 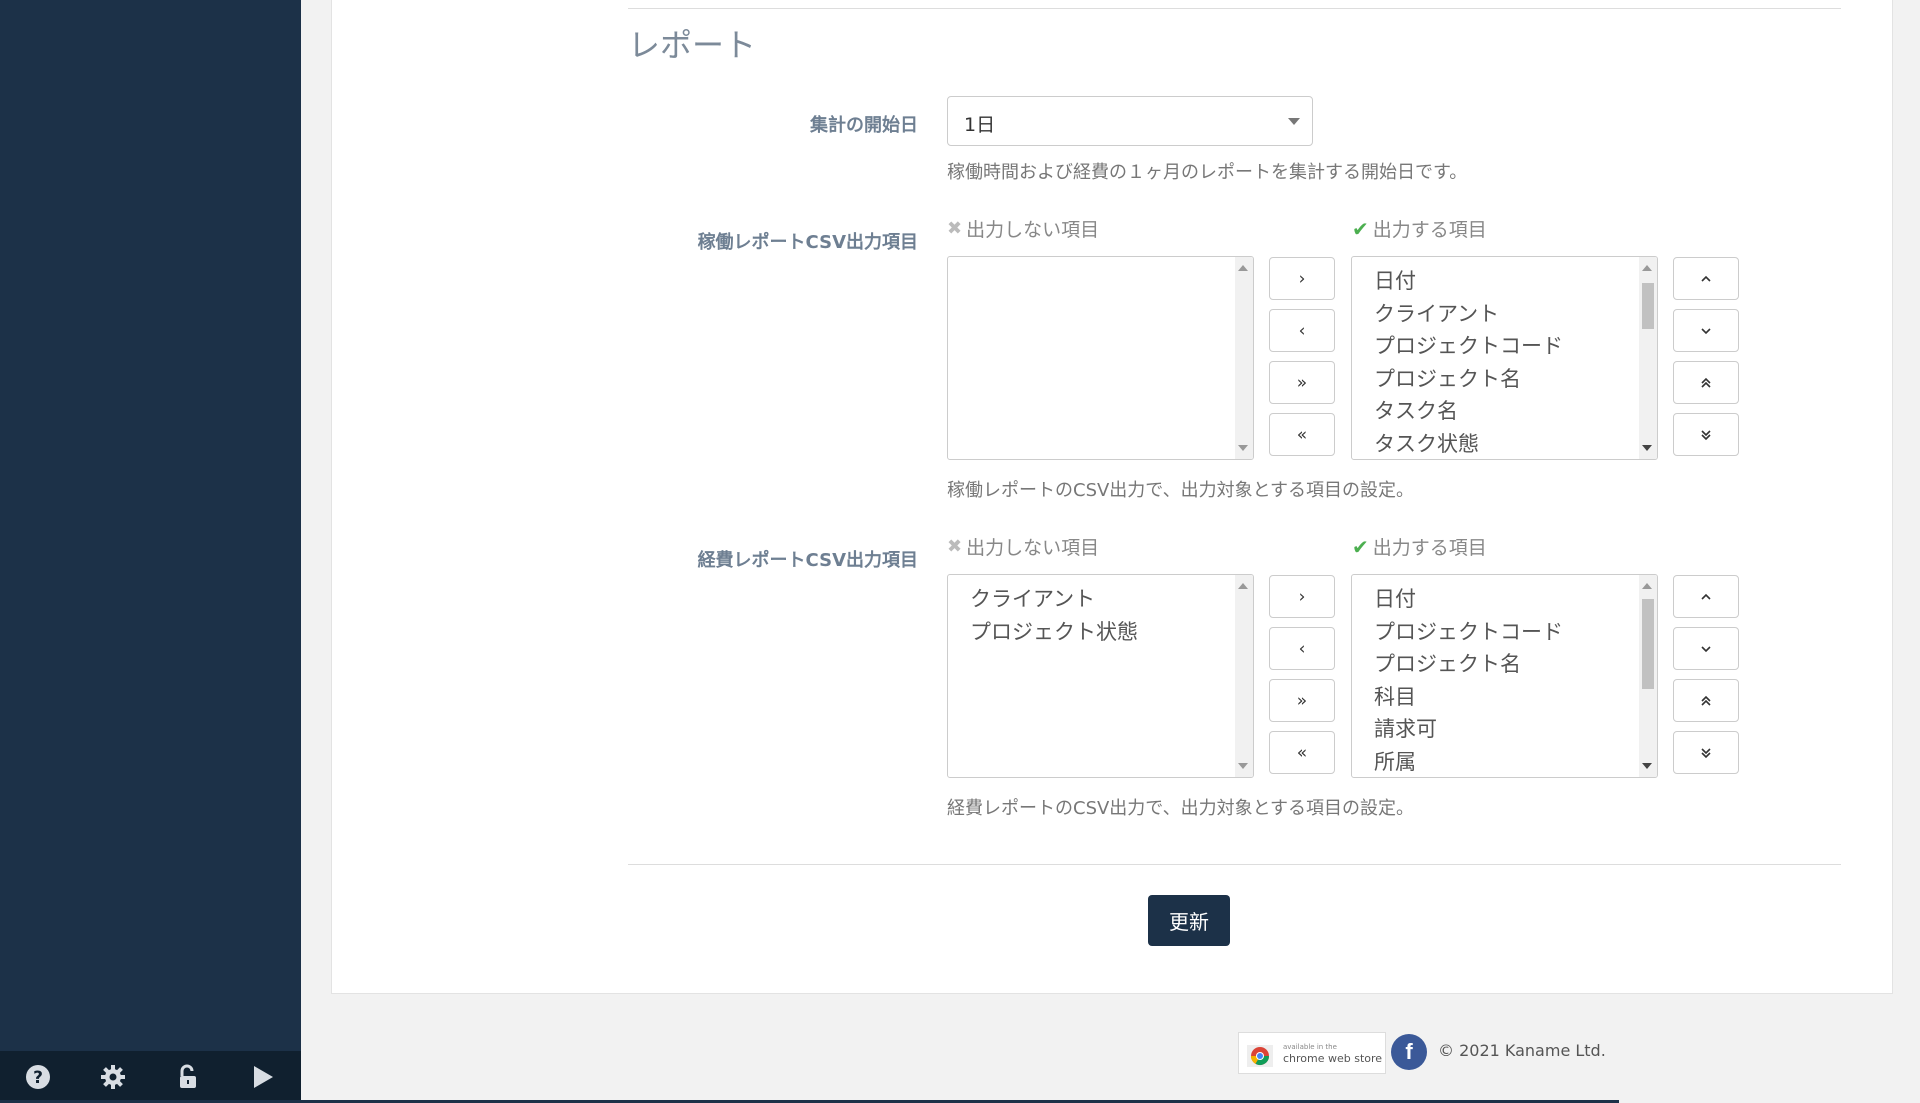 What do you see at coordinates (1207, 172) in the screenshot?
I see `start-day-help: 稼働時間および経費の１ヶ月のレポートを集計する開始日です。` at bounding box center [1207, 172].